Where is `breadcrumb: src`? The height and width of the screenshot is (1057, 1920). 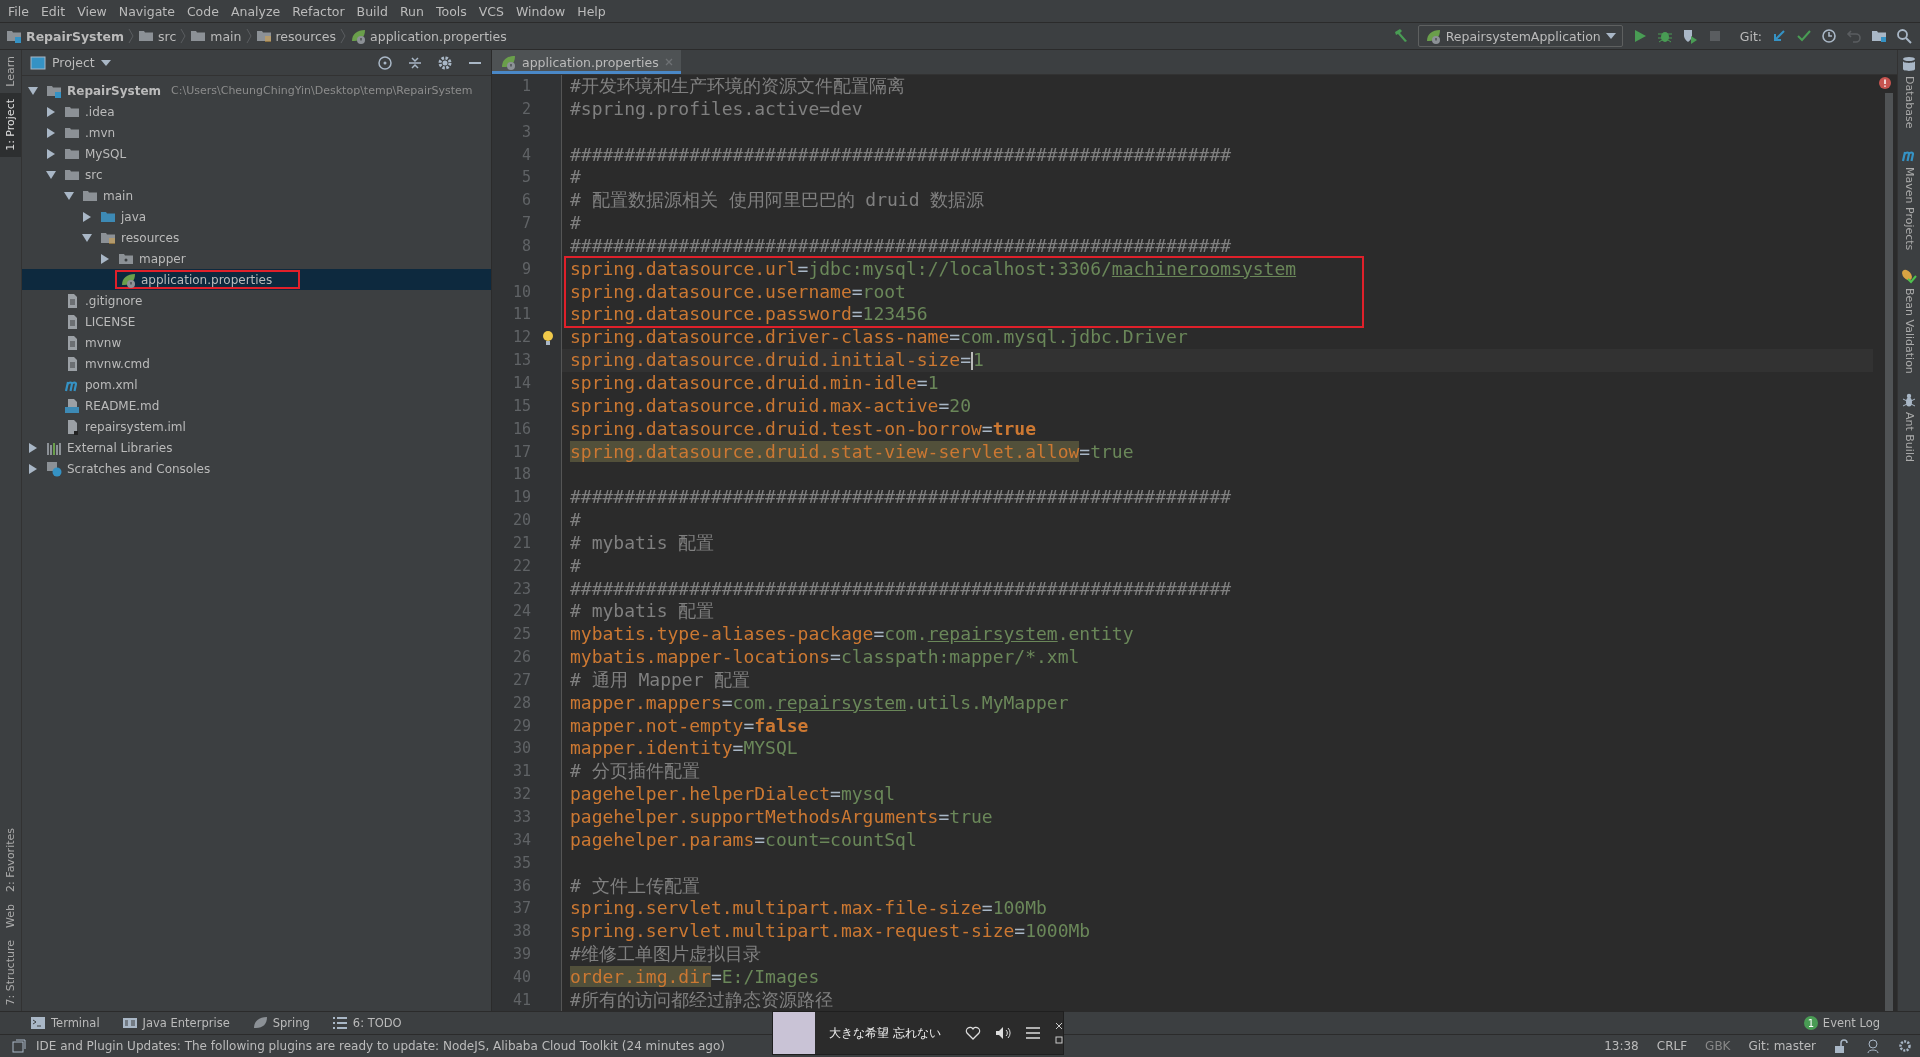 breadcrumb: src is located at coordinates (157, 36).